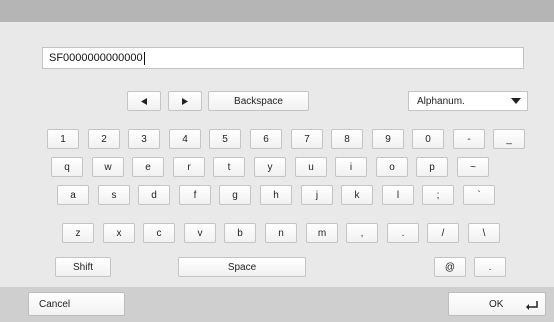 This screenshot has height=322, width=554. I want to click on key: -, so click(469, 139).